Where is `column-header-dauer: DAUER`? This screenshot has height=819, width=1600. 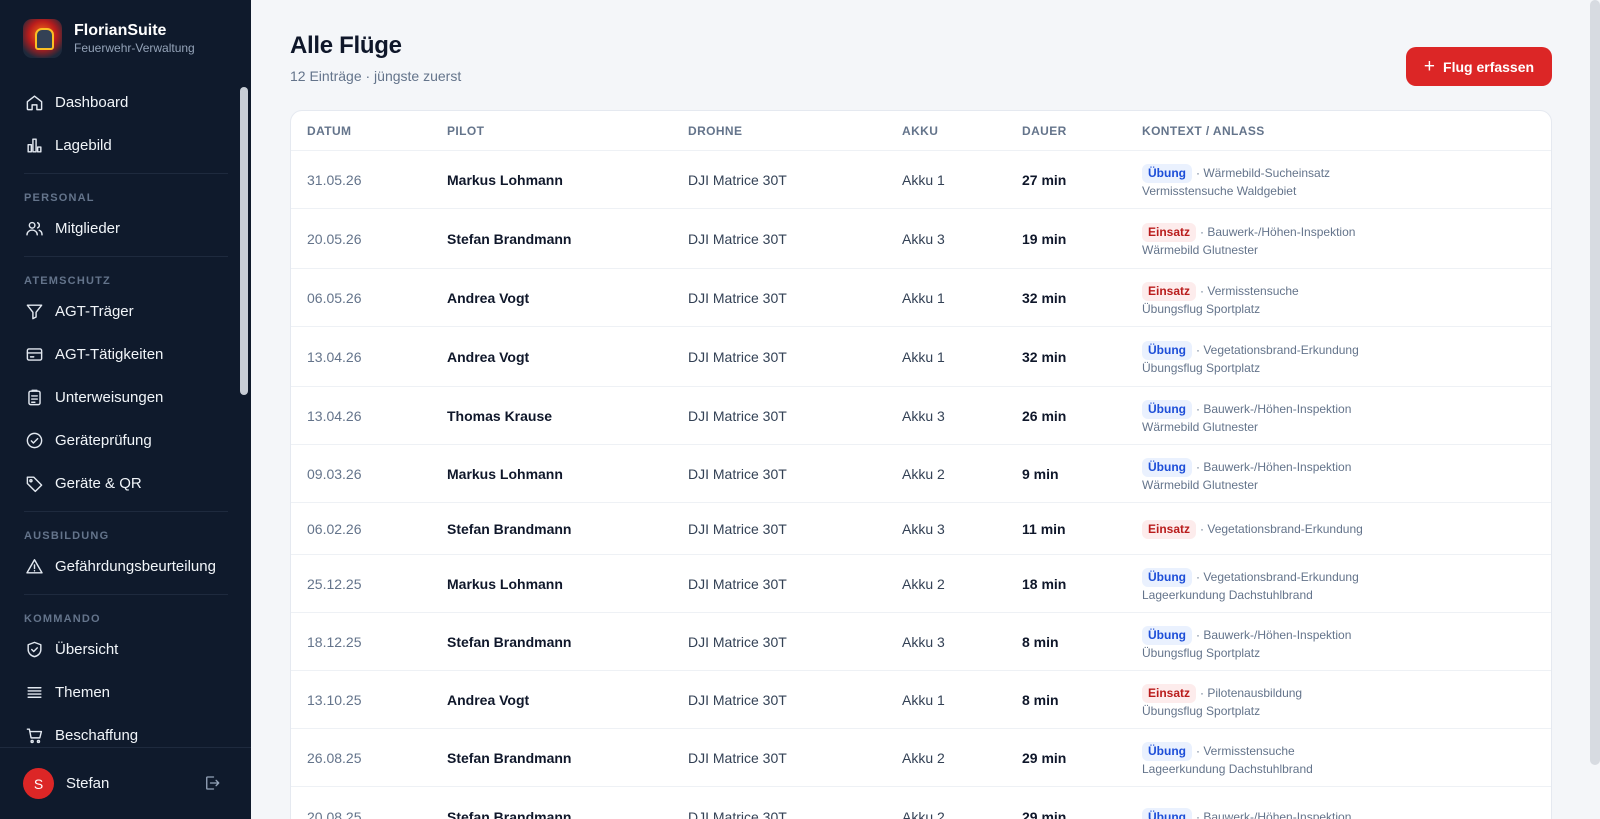 column-header-dauer: DAUER is located at coordinates (1044, 131).